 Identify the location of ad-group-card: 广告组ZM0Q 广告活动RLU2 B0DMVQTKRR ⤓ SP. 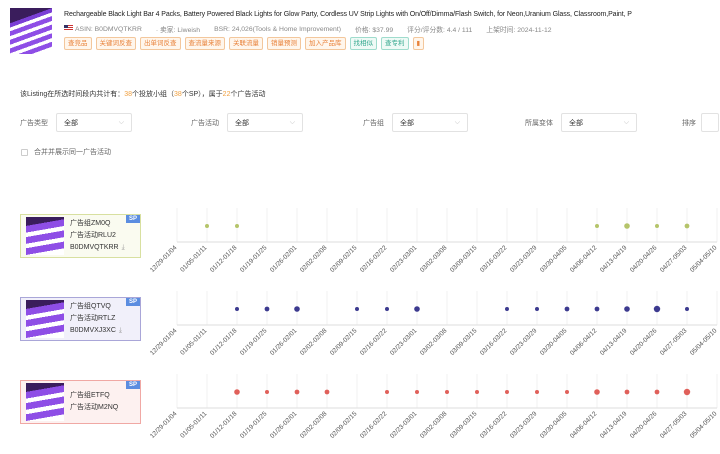
(80, 236).